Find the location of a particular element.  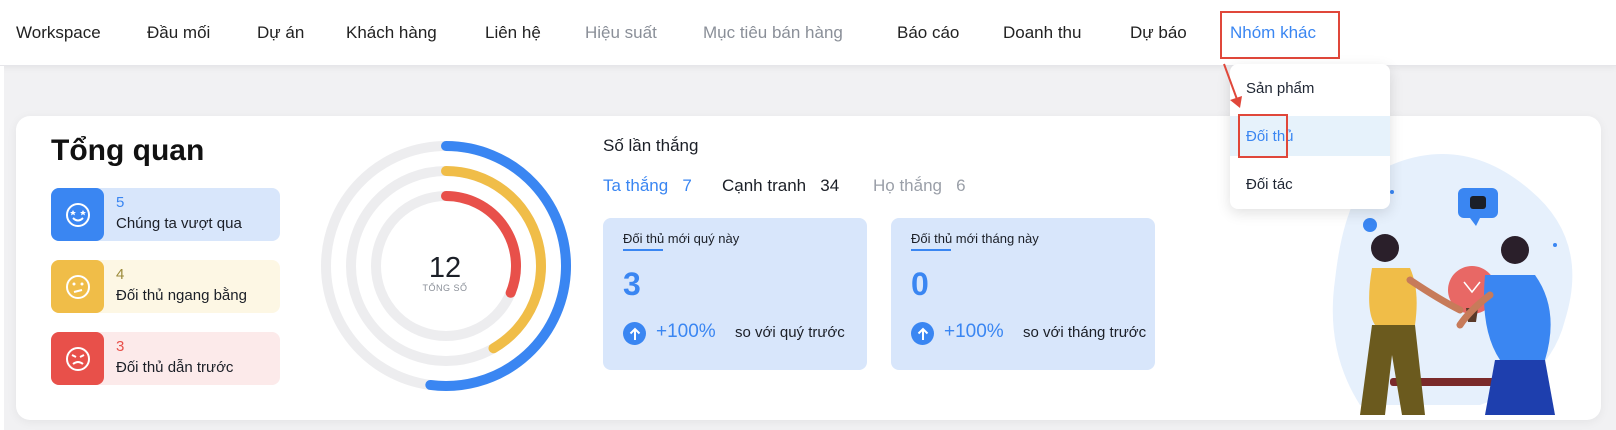

stat-label: Đối thủ ngang bằng is located at coordinates (181, 295).